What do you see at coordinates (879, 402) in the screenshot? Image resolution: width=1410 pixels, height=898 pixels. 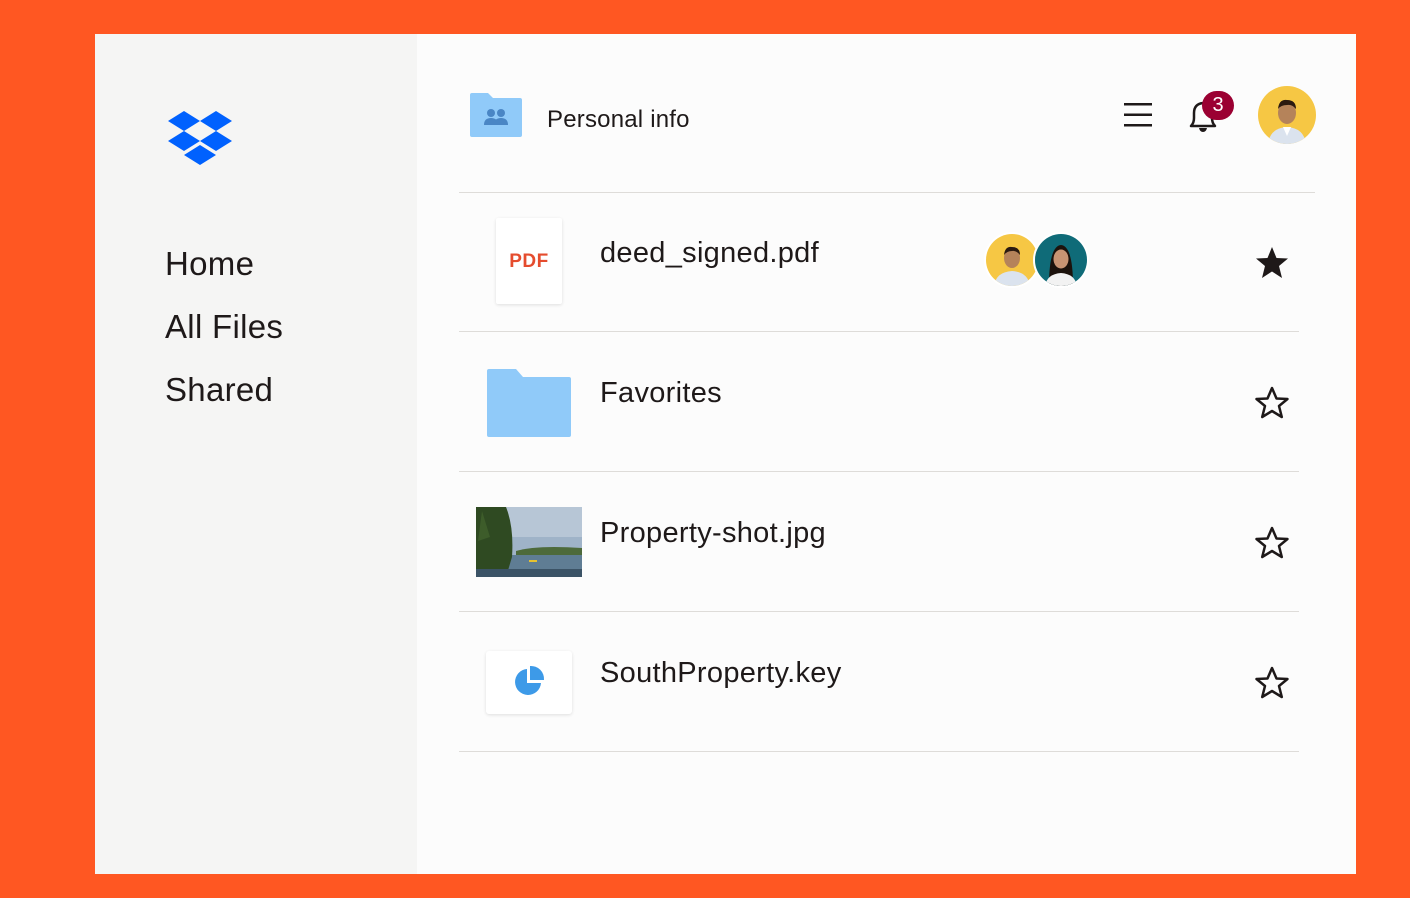 I see `file-row: Favorites` at bounding box center [879, 402].